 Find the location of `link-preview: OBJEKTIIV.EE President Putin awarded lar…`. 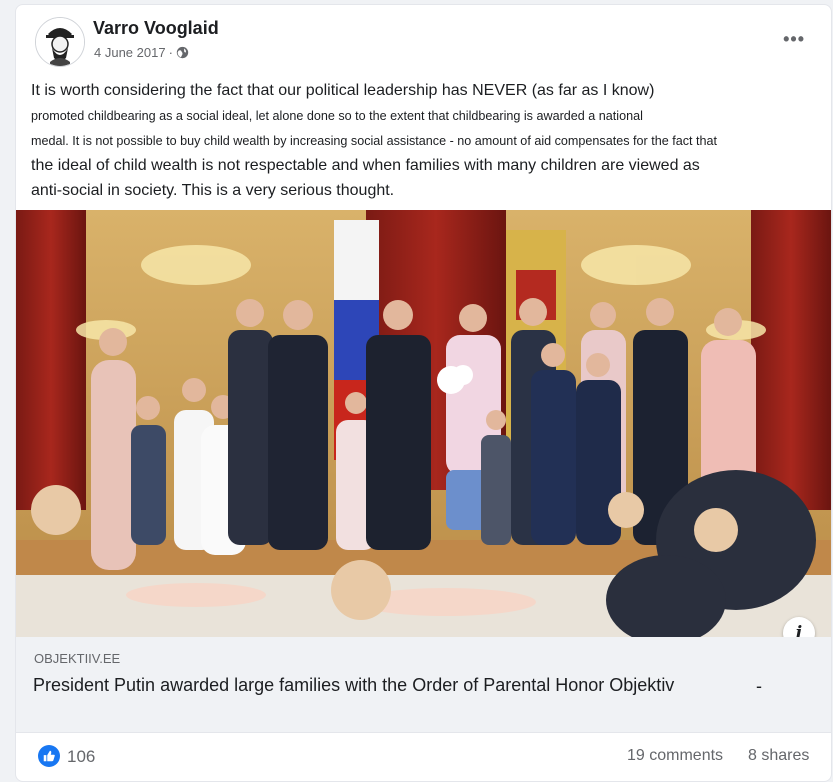

link-preview: OBJEKTIIV.EE President Putin awarded lar… is located at coordinates (423, 685).